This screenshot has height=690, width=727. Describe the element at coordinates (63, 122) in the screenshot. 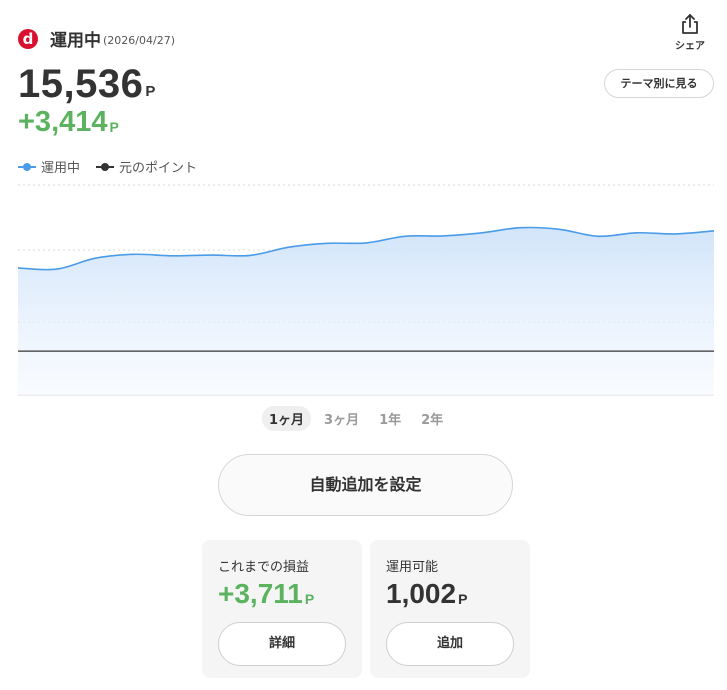

I see `gain-value: +3,414` at that location.